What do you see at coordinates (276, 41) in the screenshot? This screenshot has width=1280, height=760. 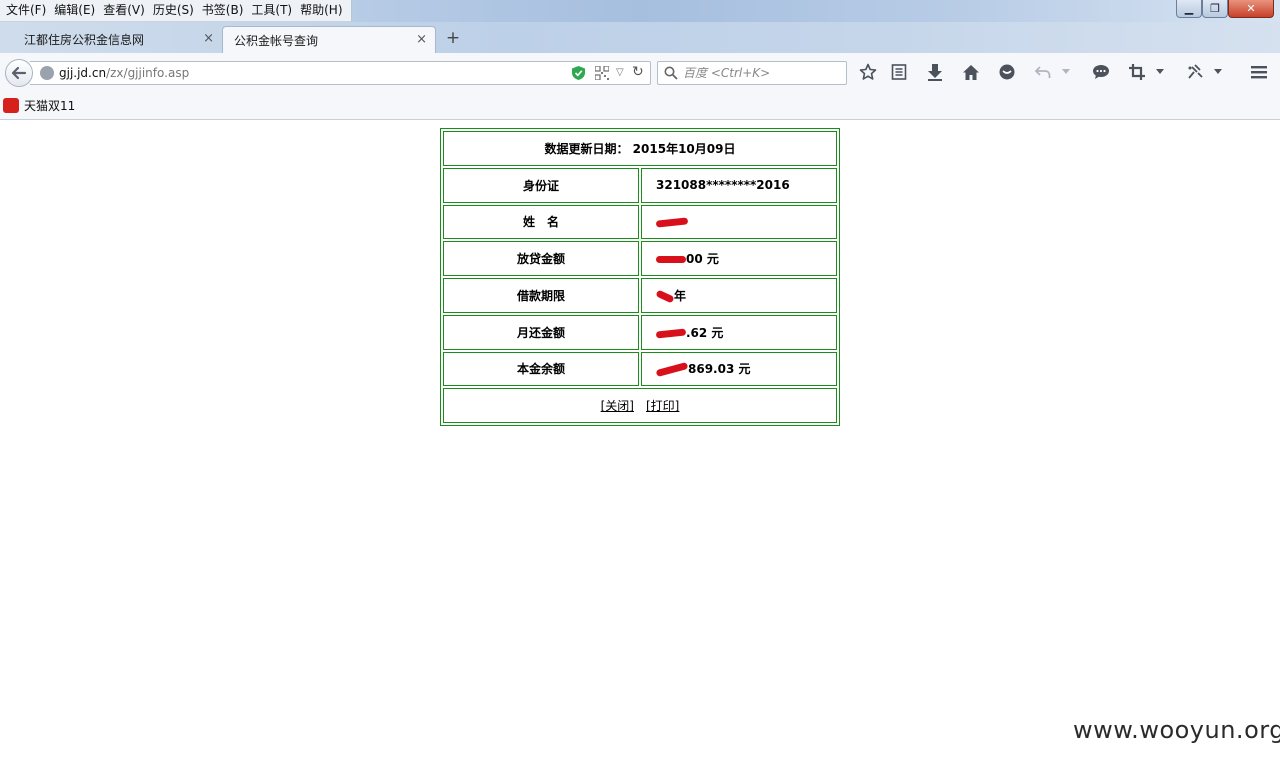 I see `tab-label: 公积金帐号查询` at bounding box center [276, 41].